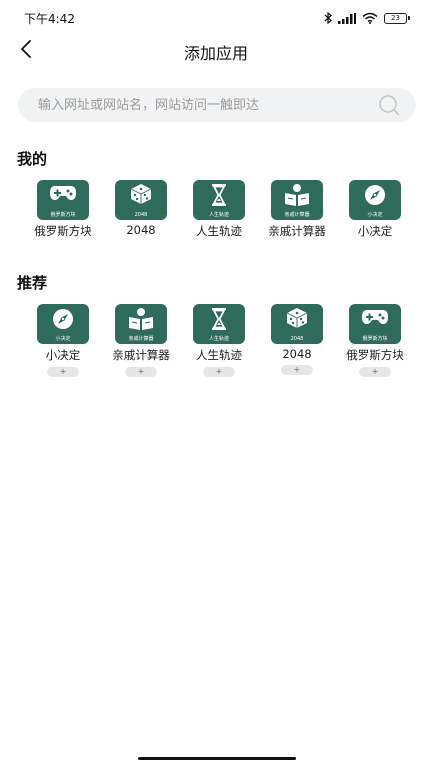 The width and height of the screenshot is (432, 768). I want to click on app-item: 2048 2048 +, so click(297, 340).